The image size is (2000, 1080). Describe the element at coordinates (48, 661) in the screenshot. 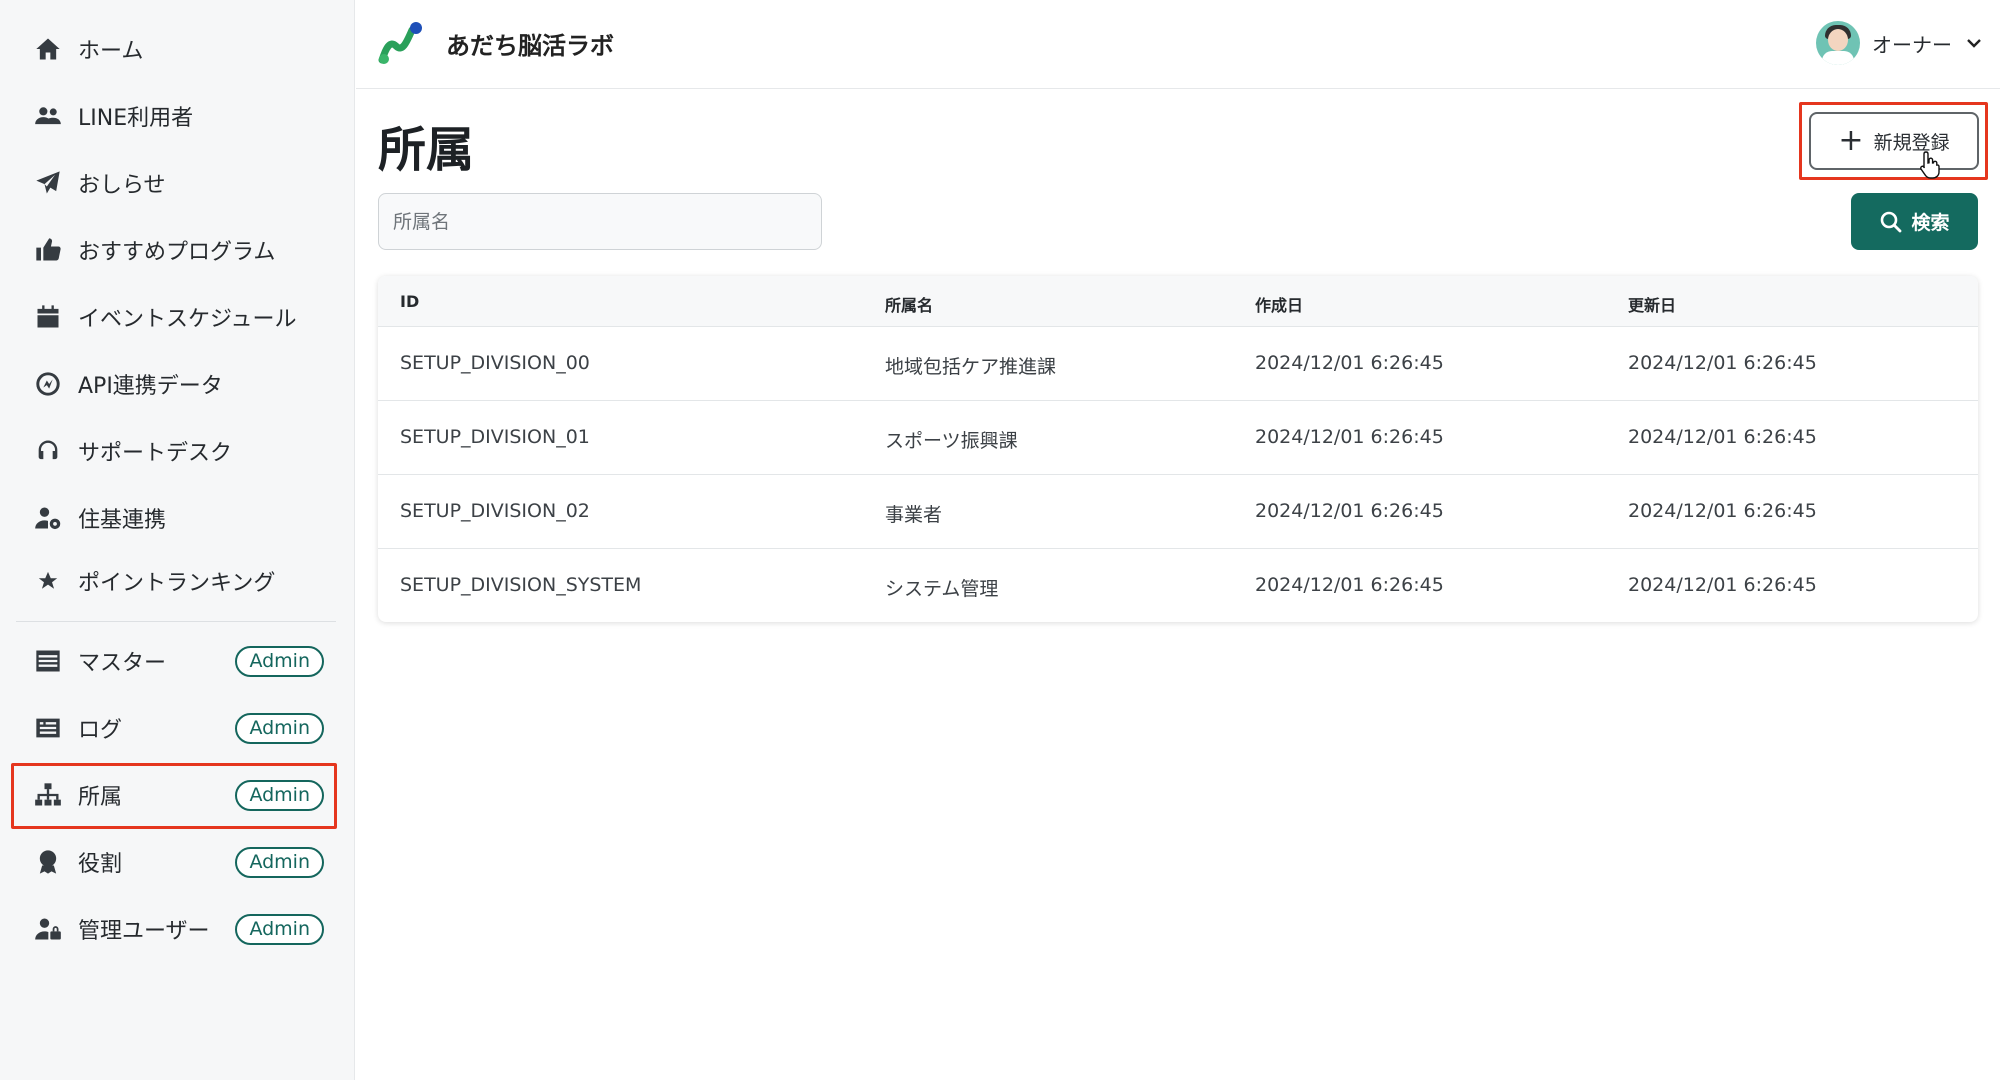

I see `list-icon` at that location.